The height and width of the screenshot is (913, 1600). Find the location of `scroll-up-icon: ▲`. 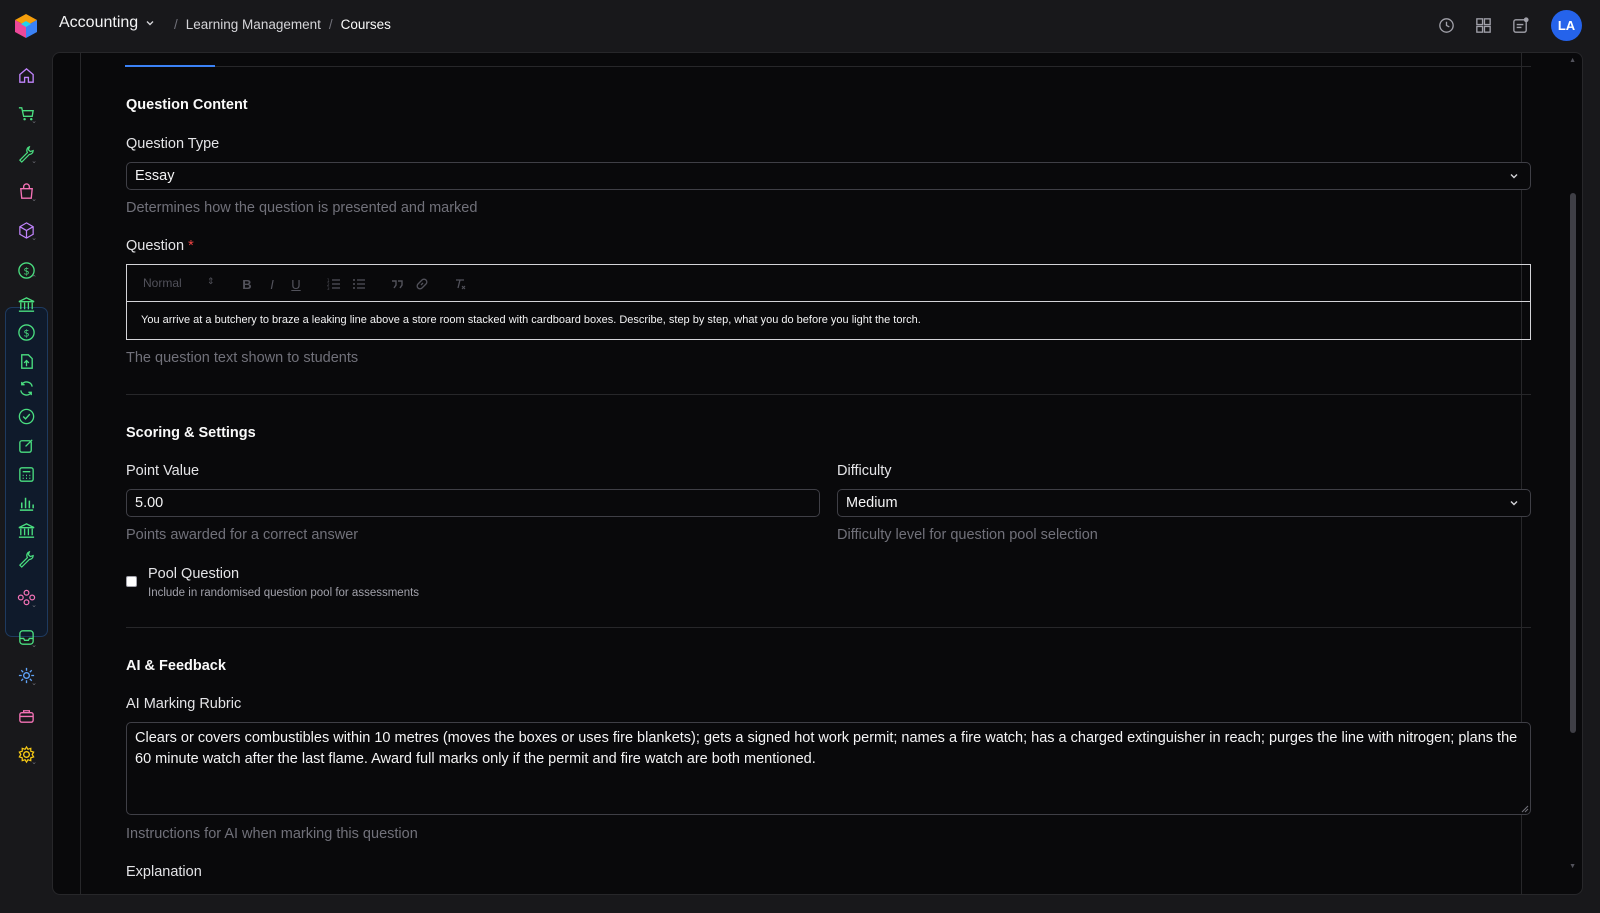

scroll-up-icon: ▲ is located at coordinates (1572, 60).